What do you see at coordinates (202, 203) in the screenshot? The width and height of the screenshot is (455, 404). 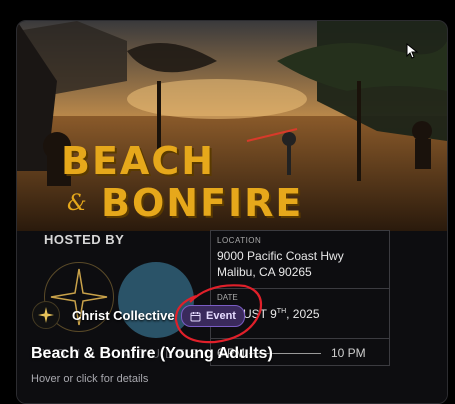 I see `banner-title-bonfire: BONFIRE` at bounding box center [202, 203].